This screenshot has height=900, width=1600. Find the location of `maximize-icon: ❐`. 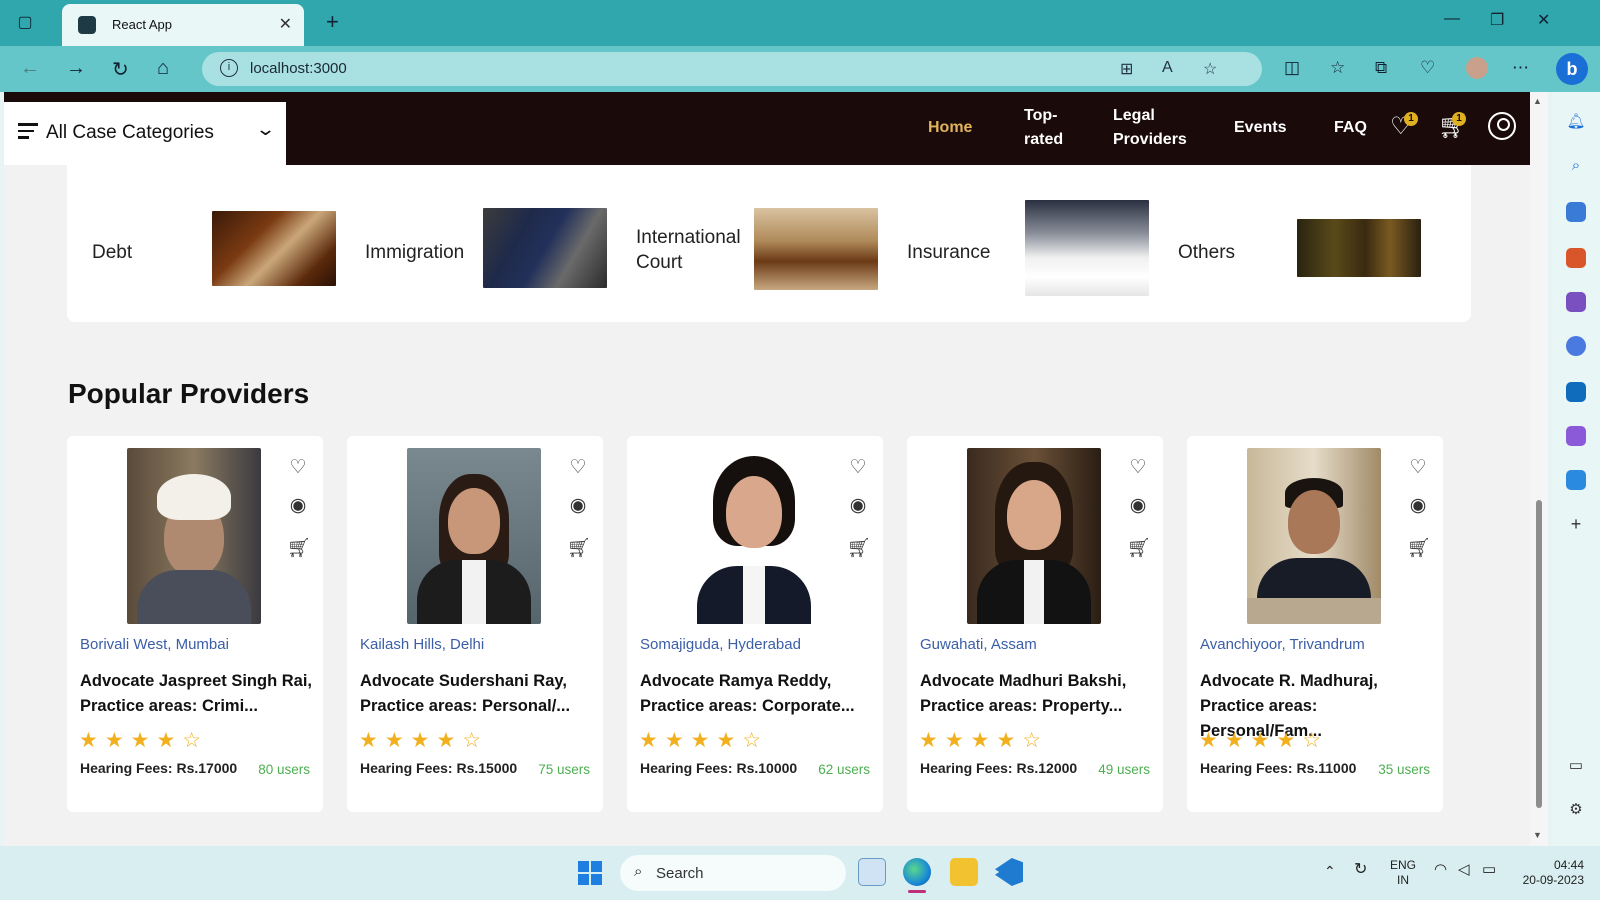

maximize-icon: ❐ is located at coordinates (1497, 20).